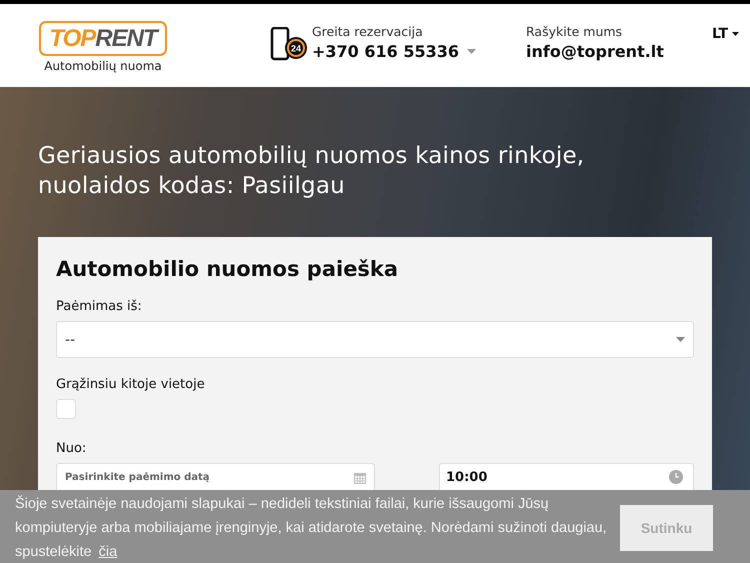 Image resolution: width=750 pixels, height=563 pixels. I want to click on email-link: info@toprent.lt, so click(595, 51).